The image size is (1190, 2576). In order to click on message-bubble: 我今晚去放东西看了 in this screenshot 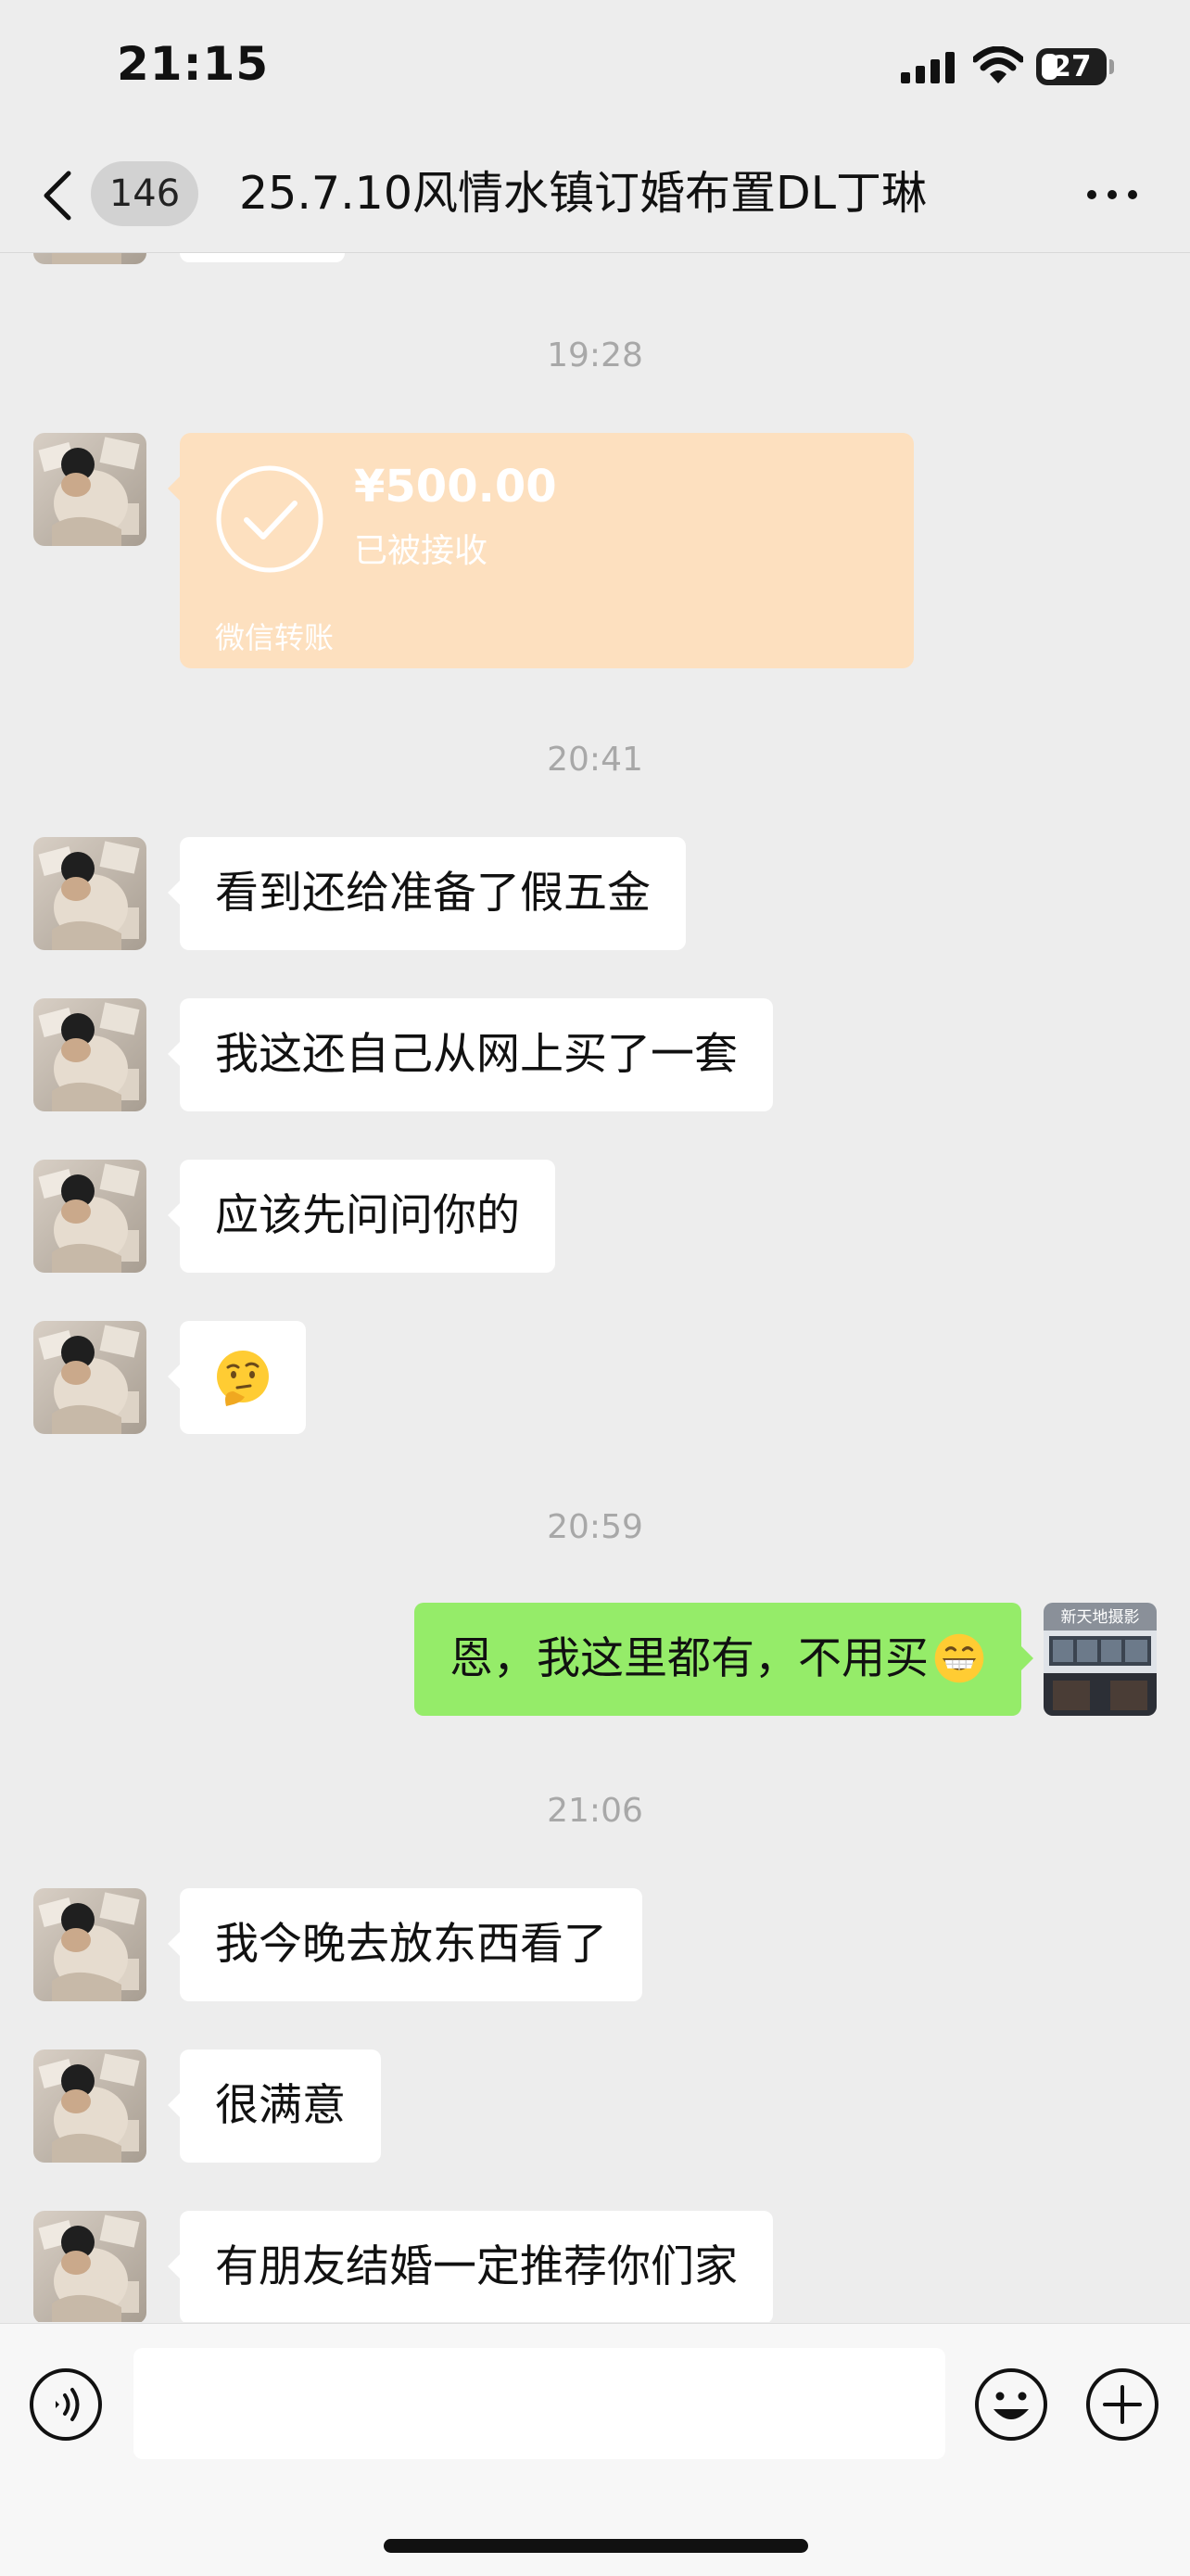, I will do `click(405, 1944)`.